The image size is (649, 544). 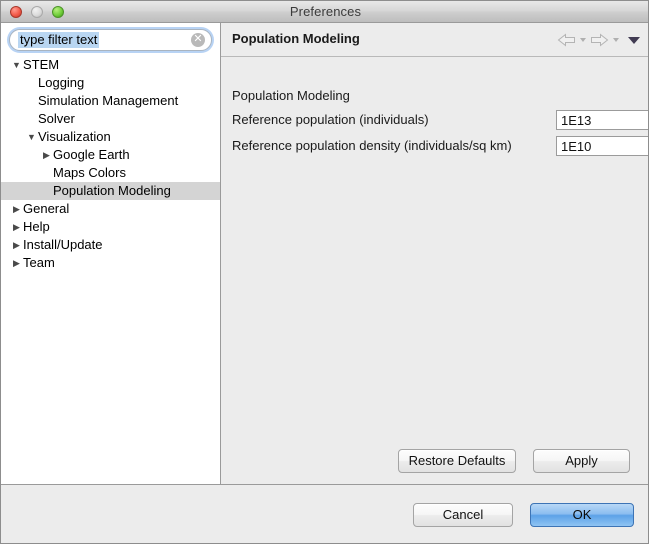 What do you see at coordinates (602, 146) in the screenshot?
I see `reference-population-density-input` at bounding box center [602, 146].